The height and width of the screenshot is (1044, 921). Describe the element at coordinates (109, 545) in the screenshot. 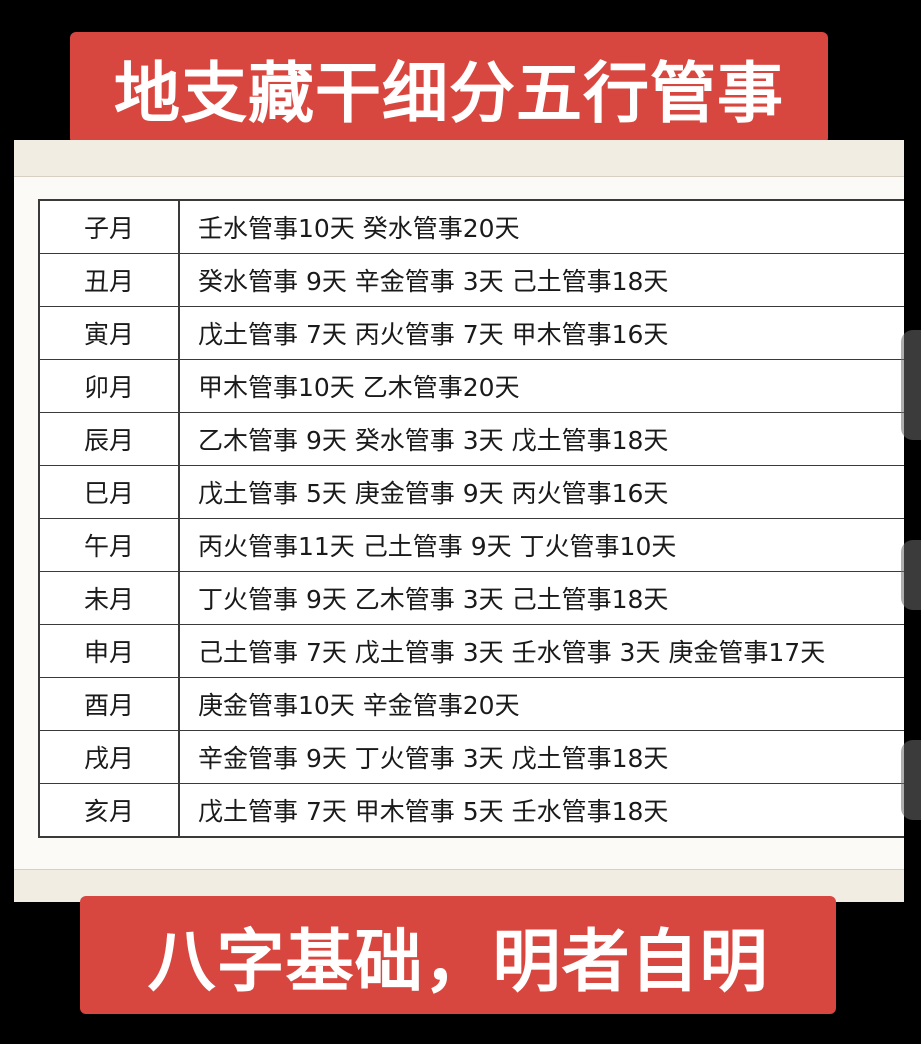

I see `month-cell: 午月` at that location.